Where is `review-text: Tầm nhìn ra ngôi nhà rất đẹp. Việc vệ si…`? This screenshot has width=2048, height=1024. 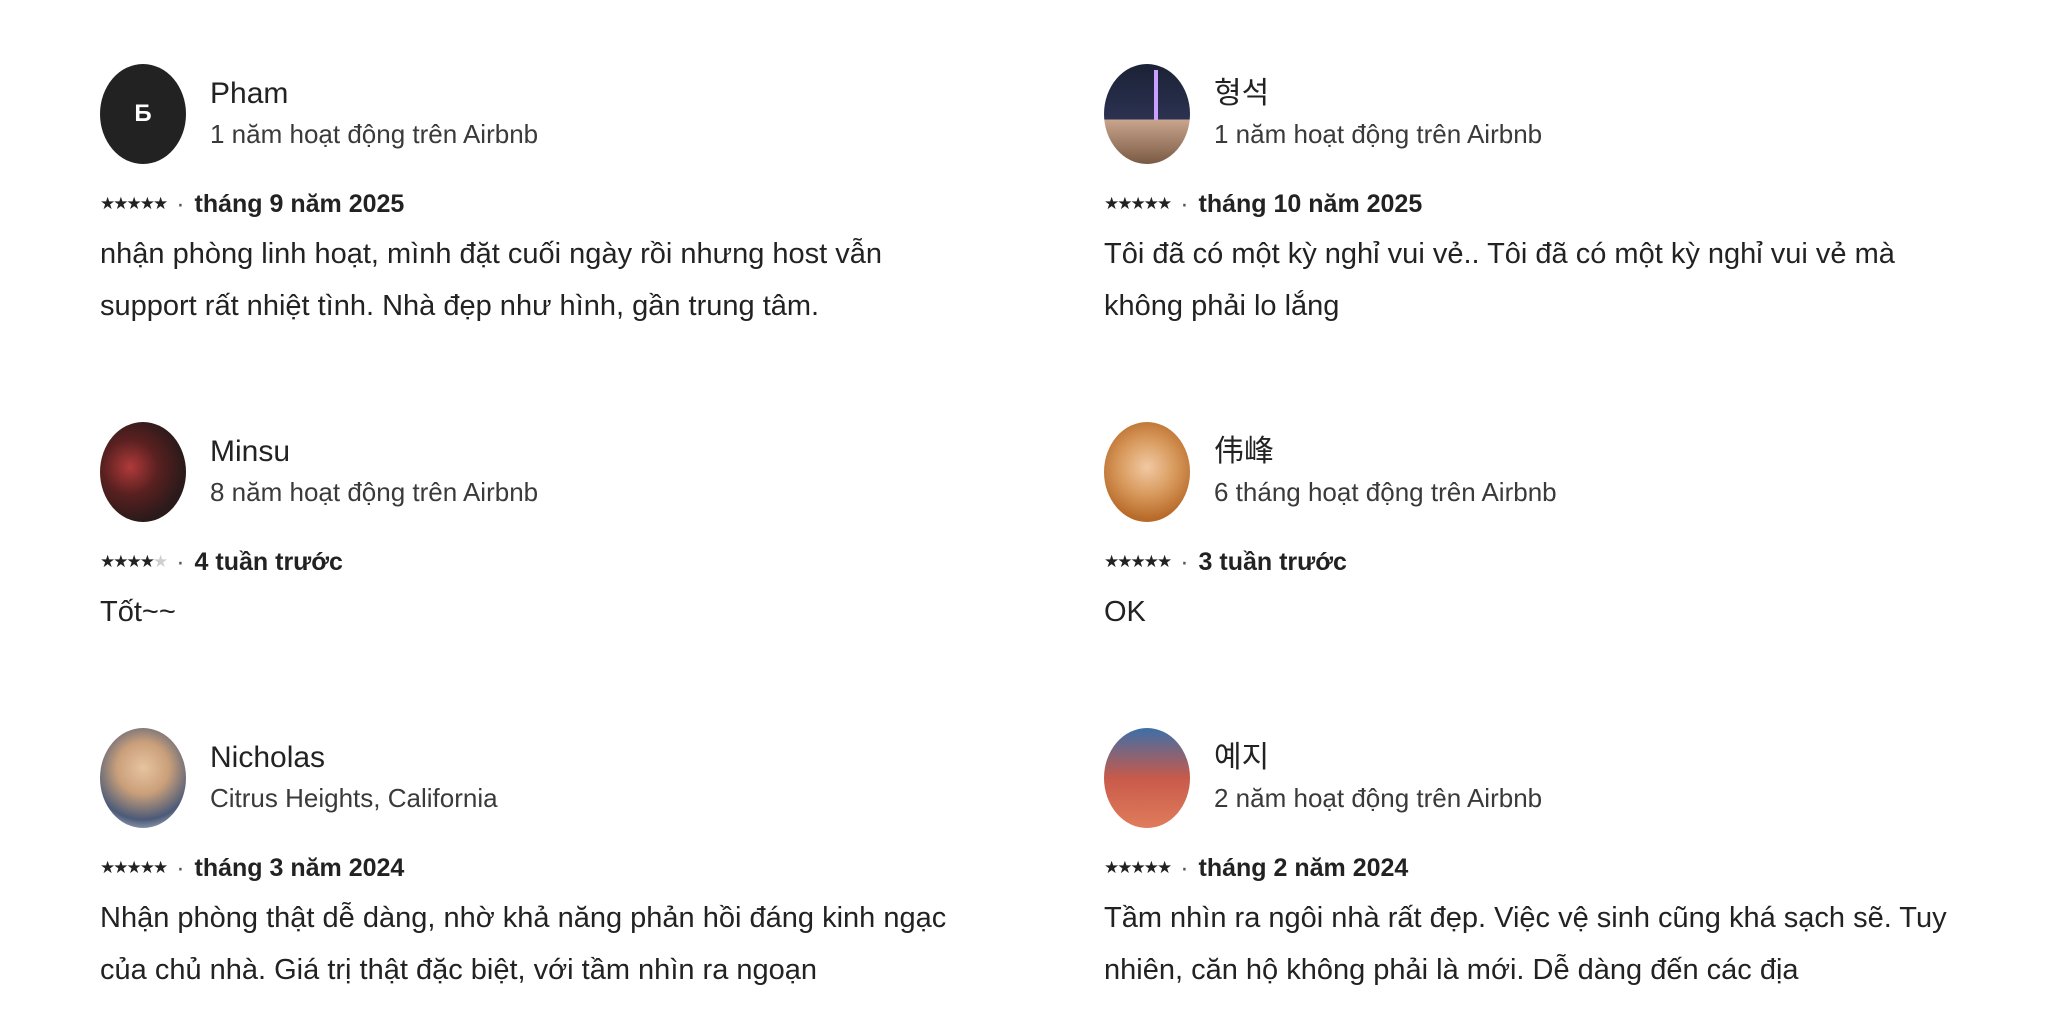
review-text: Tầm nhìn ra ngôi nhà rất đẹp. Việc vệ si… is located at coordinates (1525, 944).